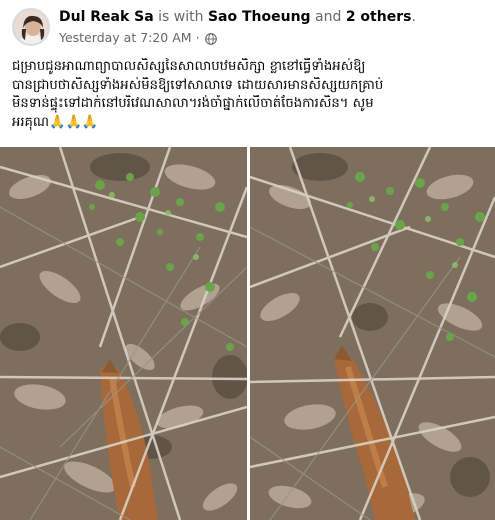 This screenshot has height=520, width=495. I want to click on and-text: and, so click(328, 17).